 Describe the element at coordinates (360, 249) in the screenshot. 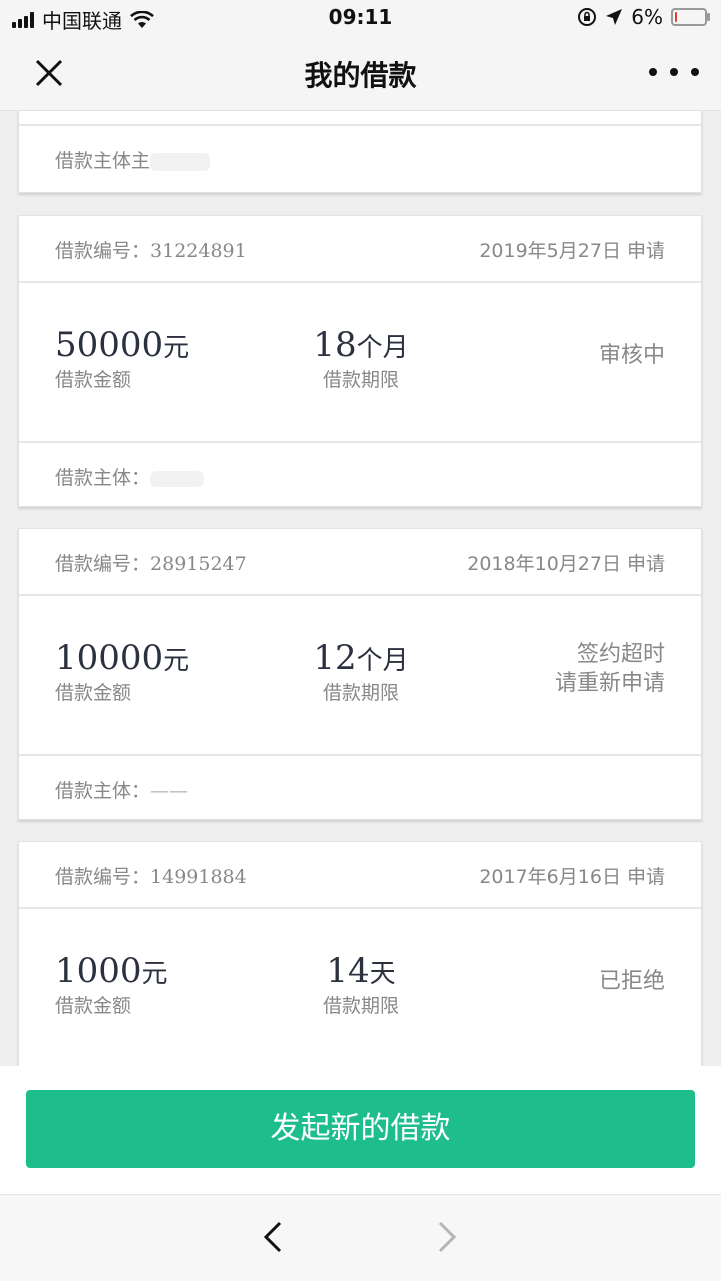

I see `loan-card-header: 借款编号：31224891 2019年5月27日 申请` at that location.